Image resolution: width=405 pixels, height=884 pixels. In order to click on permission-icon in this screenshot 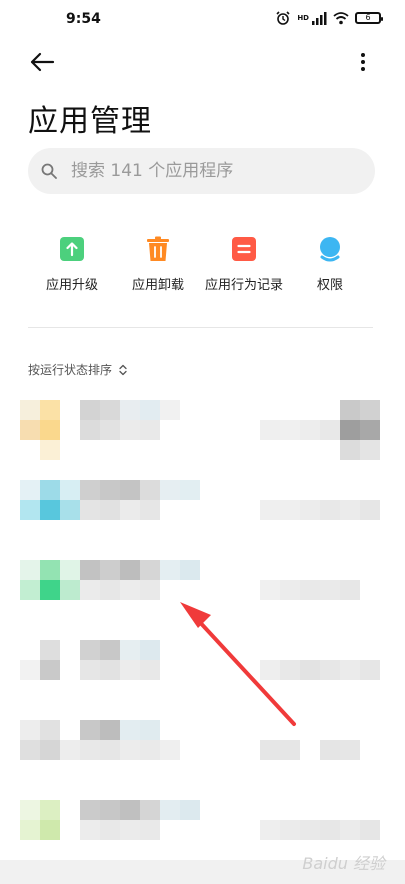, I will do `click(330, 249)`.